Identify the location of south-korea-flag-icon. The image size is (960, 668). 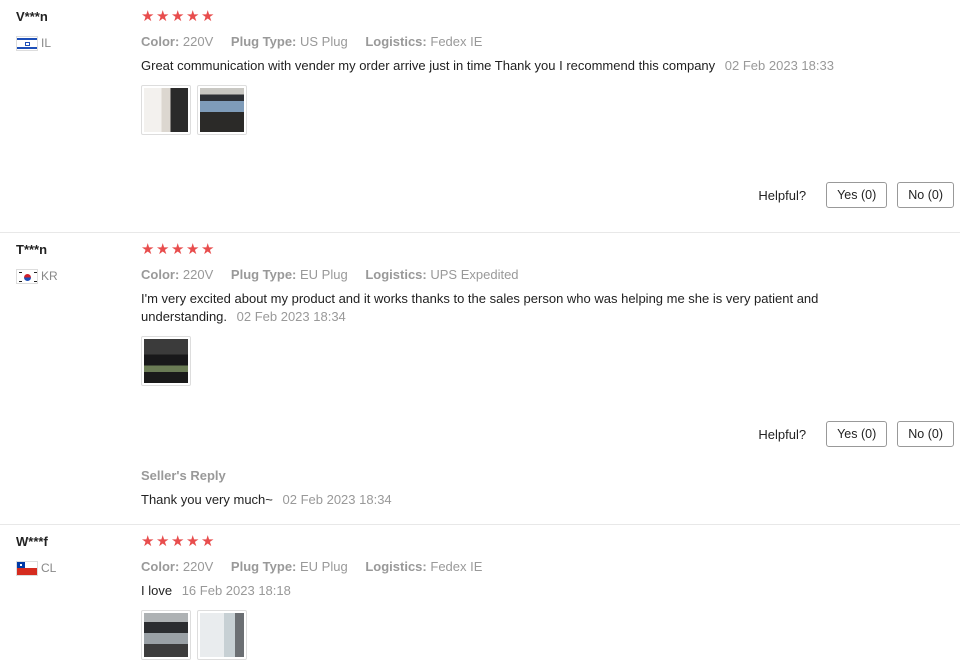
(27, 276).